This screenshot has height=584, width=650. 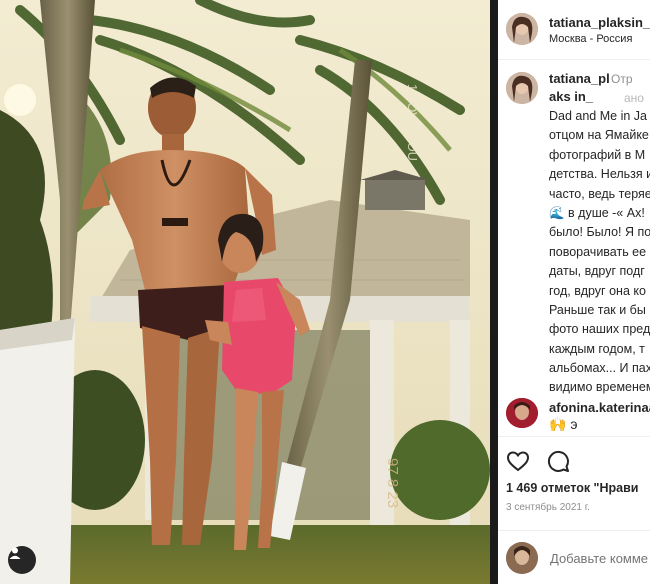 I want to click on post-header: tatiana_plaksin_ Москва - Россия, so click(x=574, y=30).